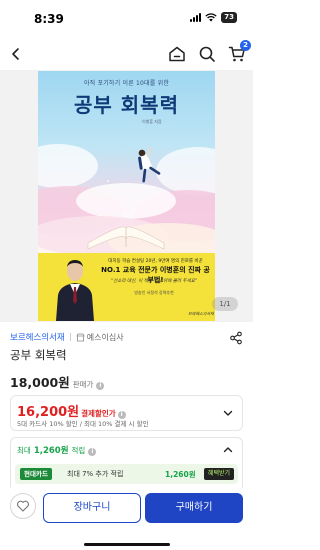  I want to click on status-icons: 73, so click(213, 17).